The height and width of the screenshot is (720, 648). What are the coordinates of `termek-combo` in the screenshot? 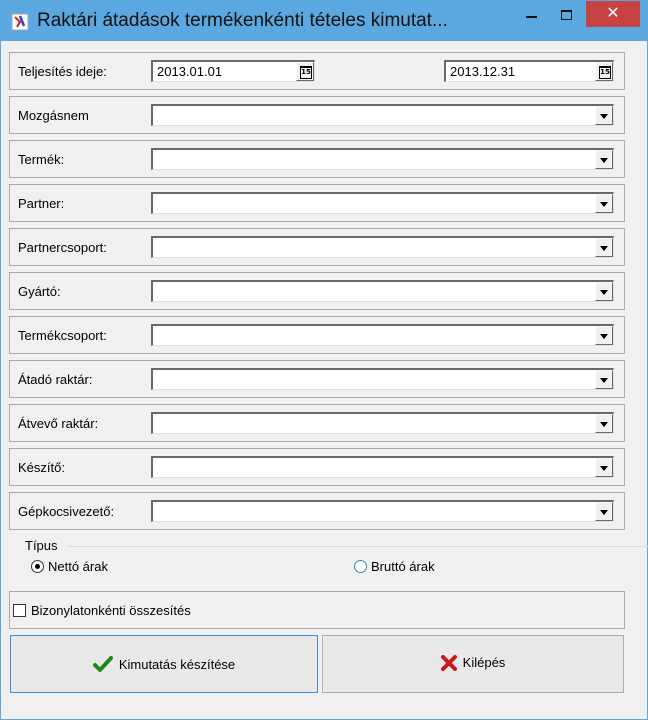 It's located at (382, 159).